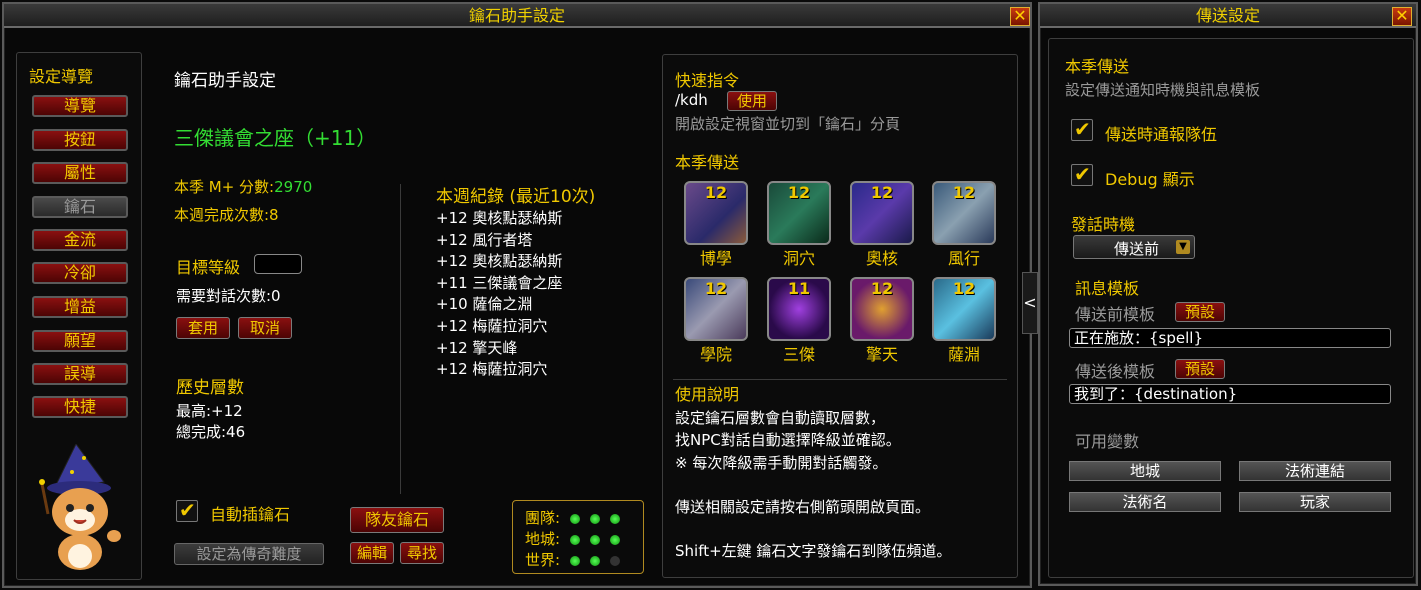  I want to click on usage-line: 設定鑰石層數會自動讀取層數，, so click(780, 418).